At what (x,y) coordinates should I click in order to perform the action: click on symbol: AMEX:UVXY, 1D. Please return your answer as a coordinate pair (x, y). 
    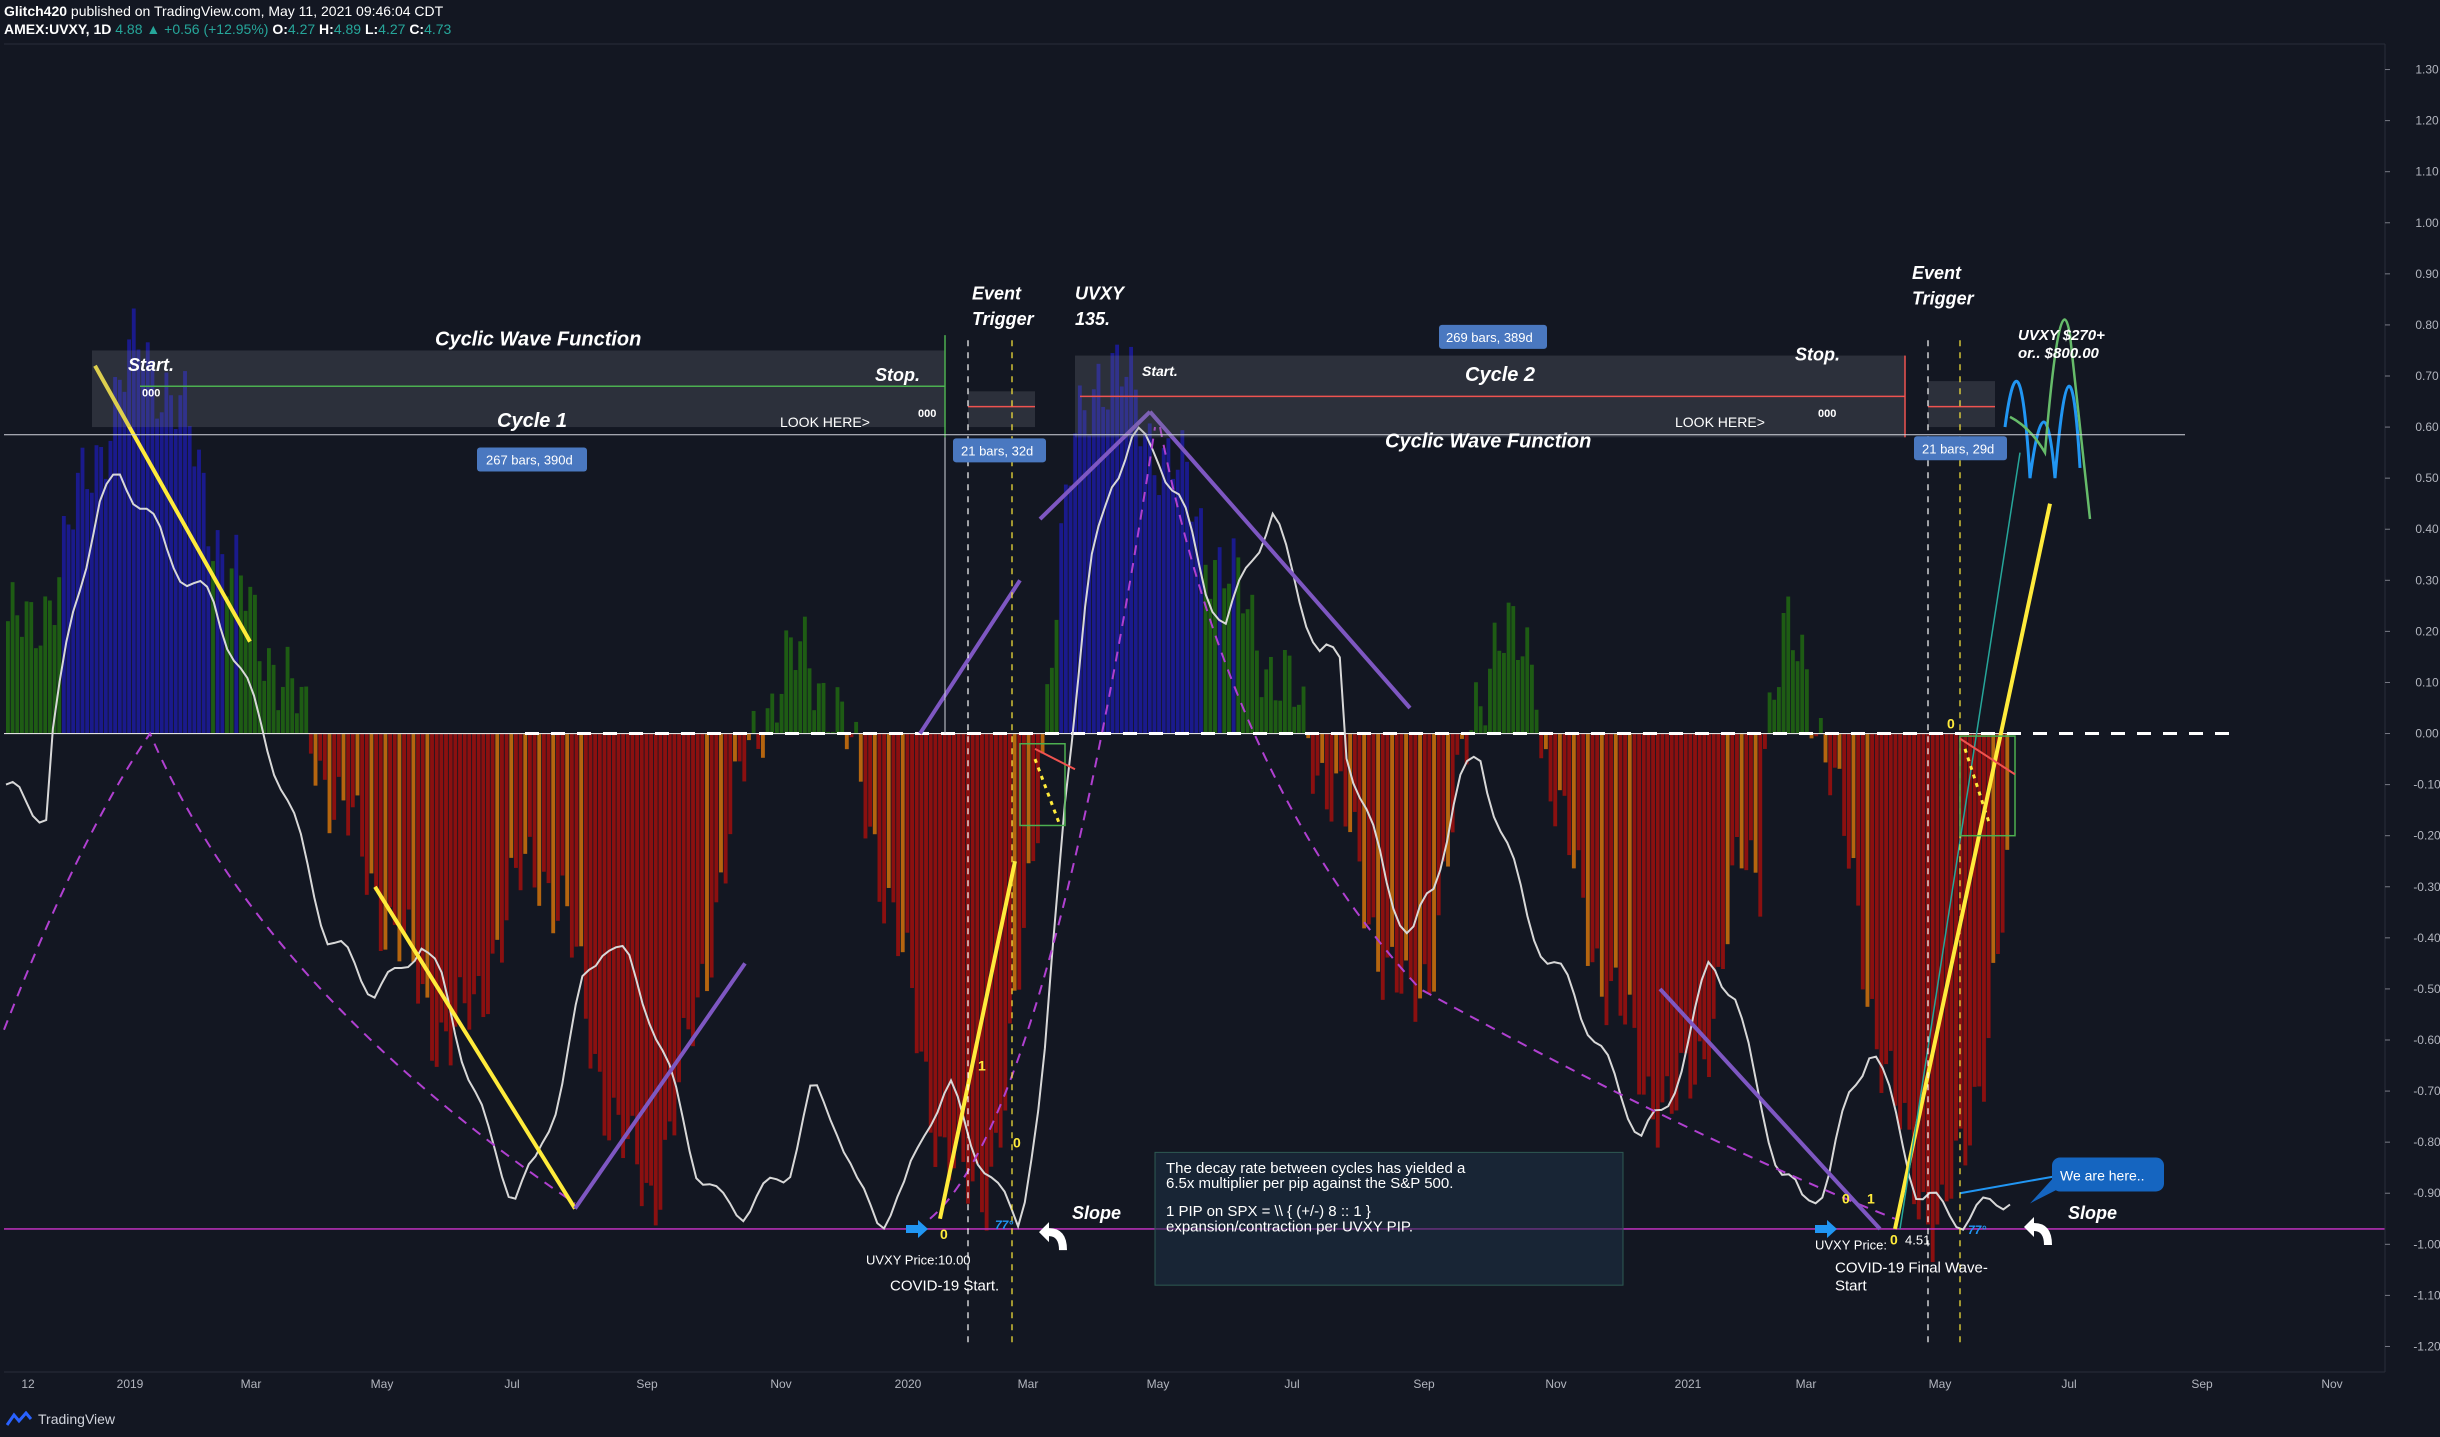
    Looking at the image, I should click on (57, 29).